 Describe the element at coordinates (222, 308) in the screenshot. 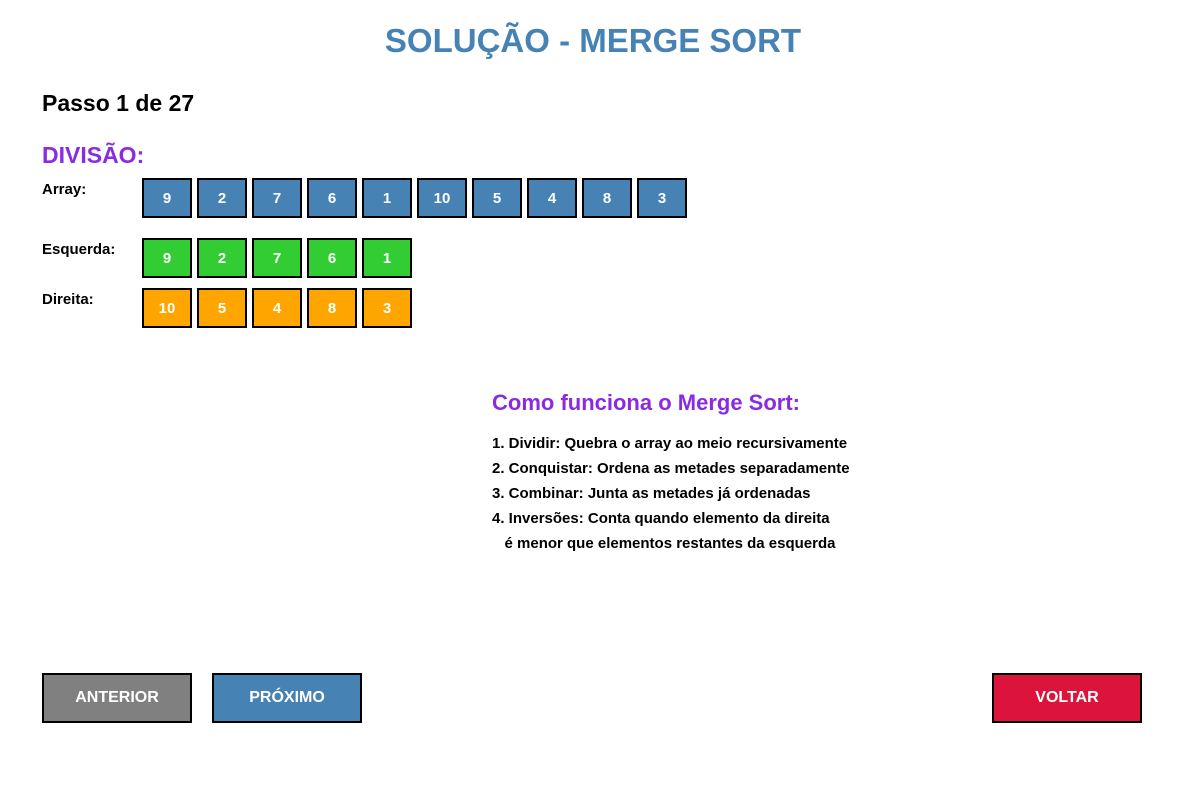

I see `right-cell: 5` at that location.